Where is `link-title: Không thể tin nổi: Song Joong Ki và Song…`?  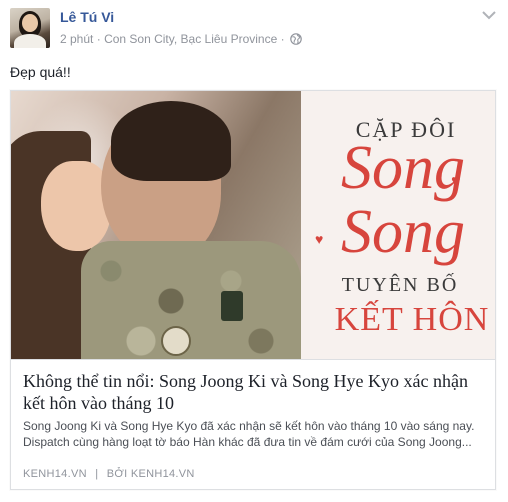
link-title: Không thể tin nổi: Song Joong Ki và Song… is located at coordinates (253, 392).